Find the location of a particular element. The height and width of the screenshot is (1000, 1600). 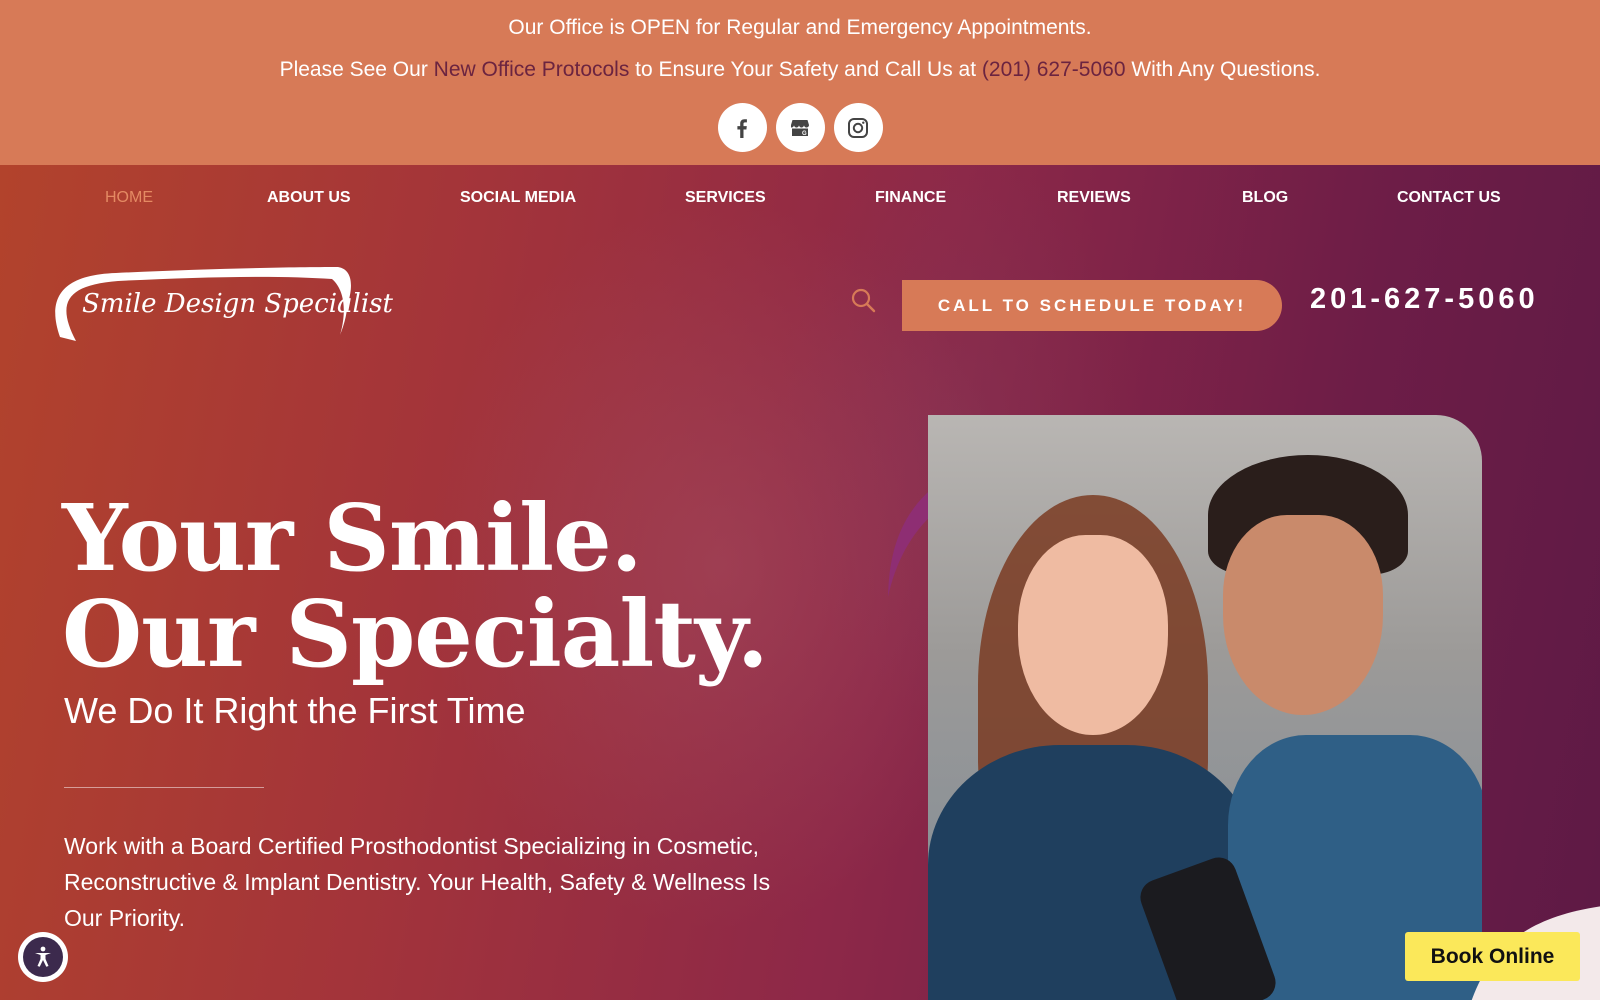

search-icon is located at coordinates (863, 300).